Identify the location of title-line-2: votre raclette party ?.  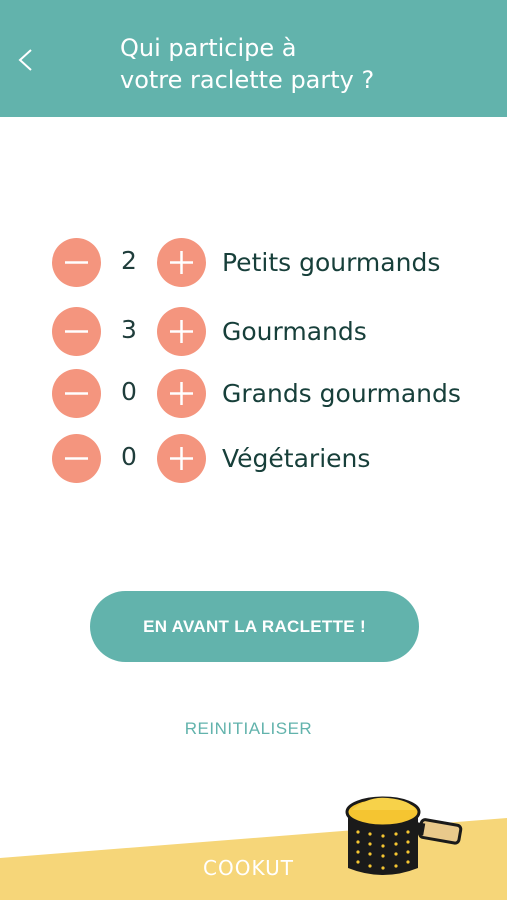
(247, 80).